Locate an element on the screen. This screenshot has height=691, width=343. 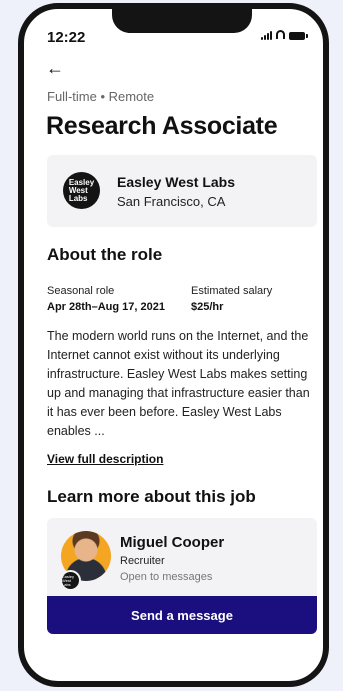
company-name: Easley West Labs is located at coordinates (176, 182).